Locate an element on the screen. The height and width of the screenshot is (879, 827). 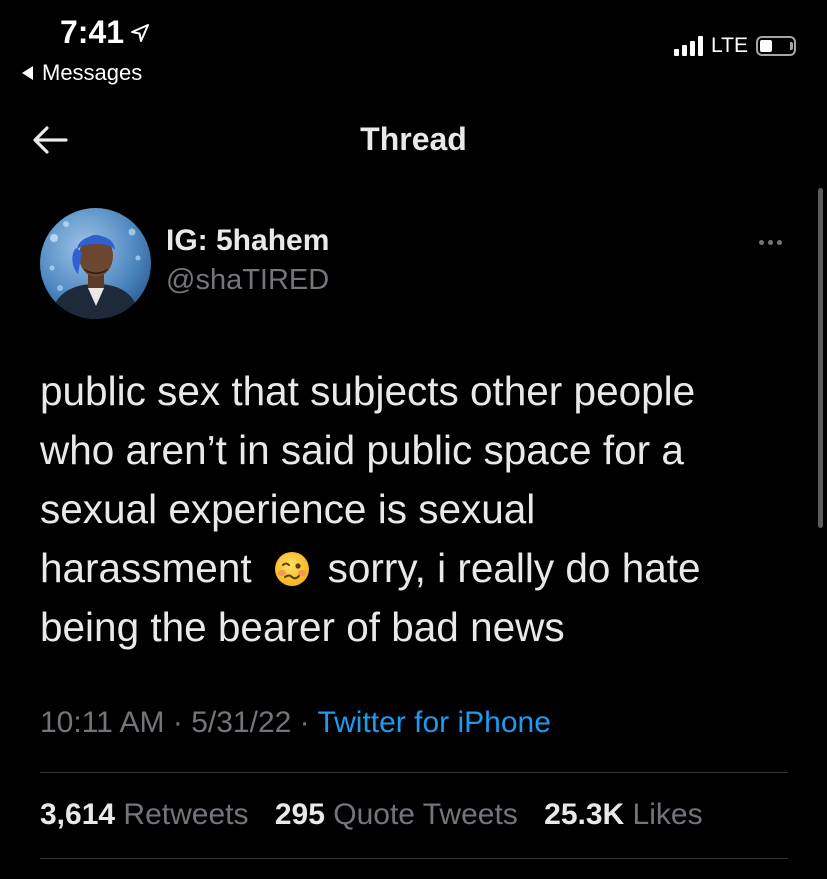
likes-stat: 25.3K Likes is located at coordinates (623, 814).